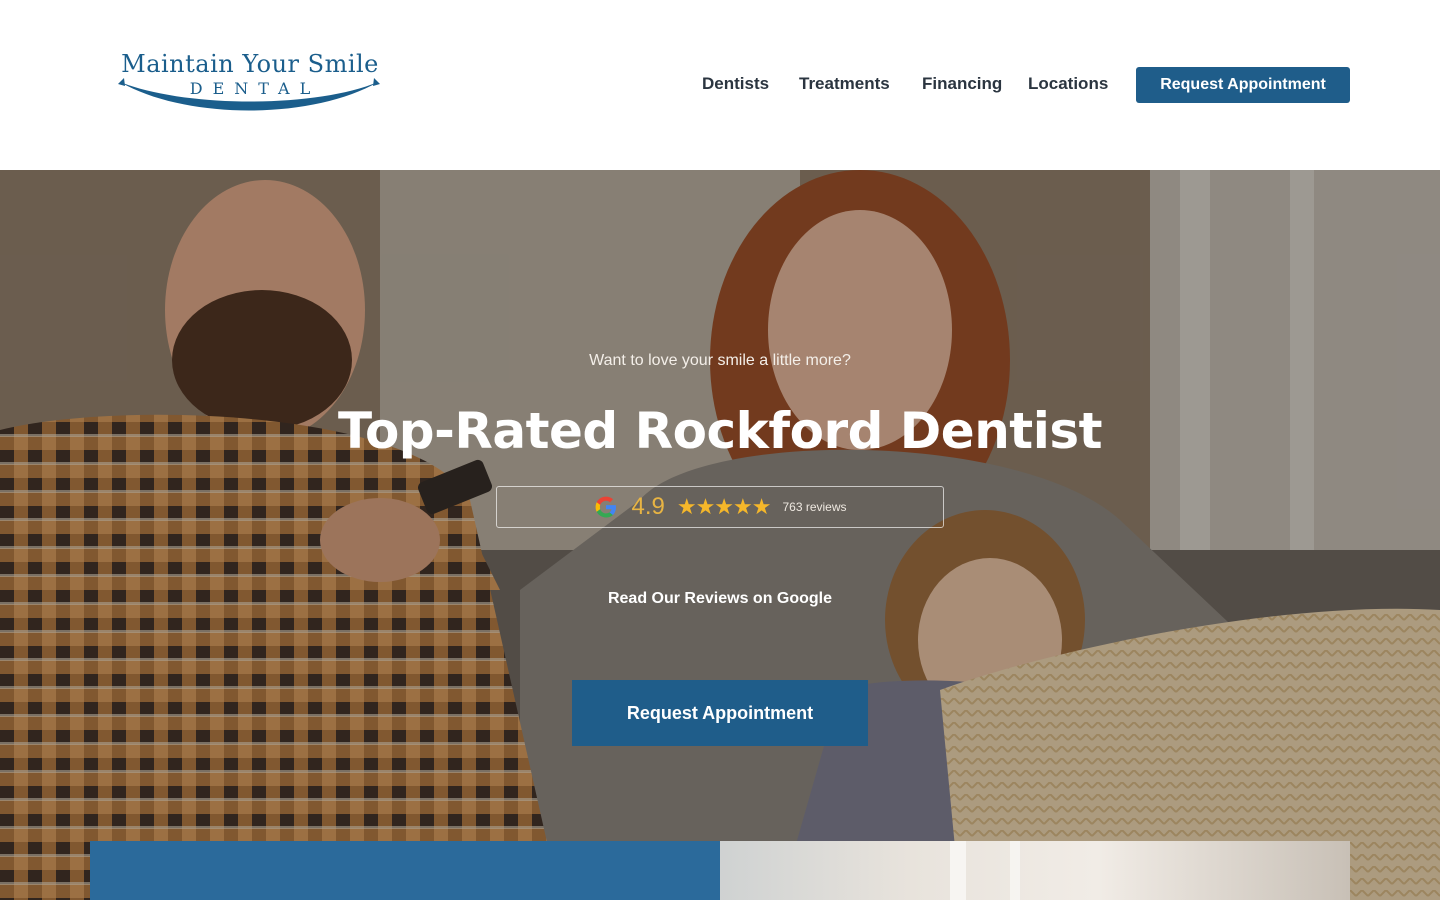 The height and width of the screenshot is (900, 1440). I want to click on office-photo-panel, so click(1035, 870).